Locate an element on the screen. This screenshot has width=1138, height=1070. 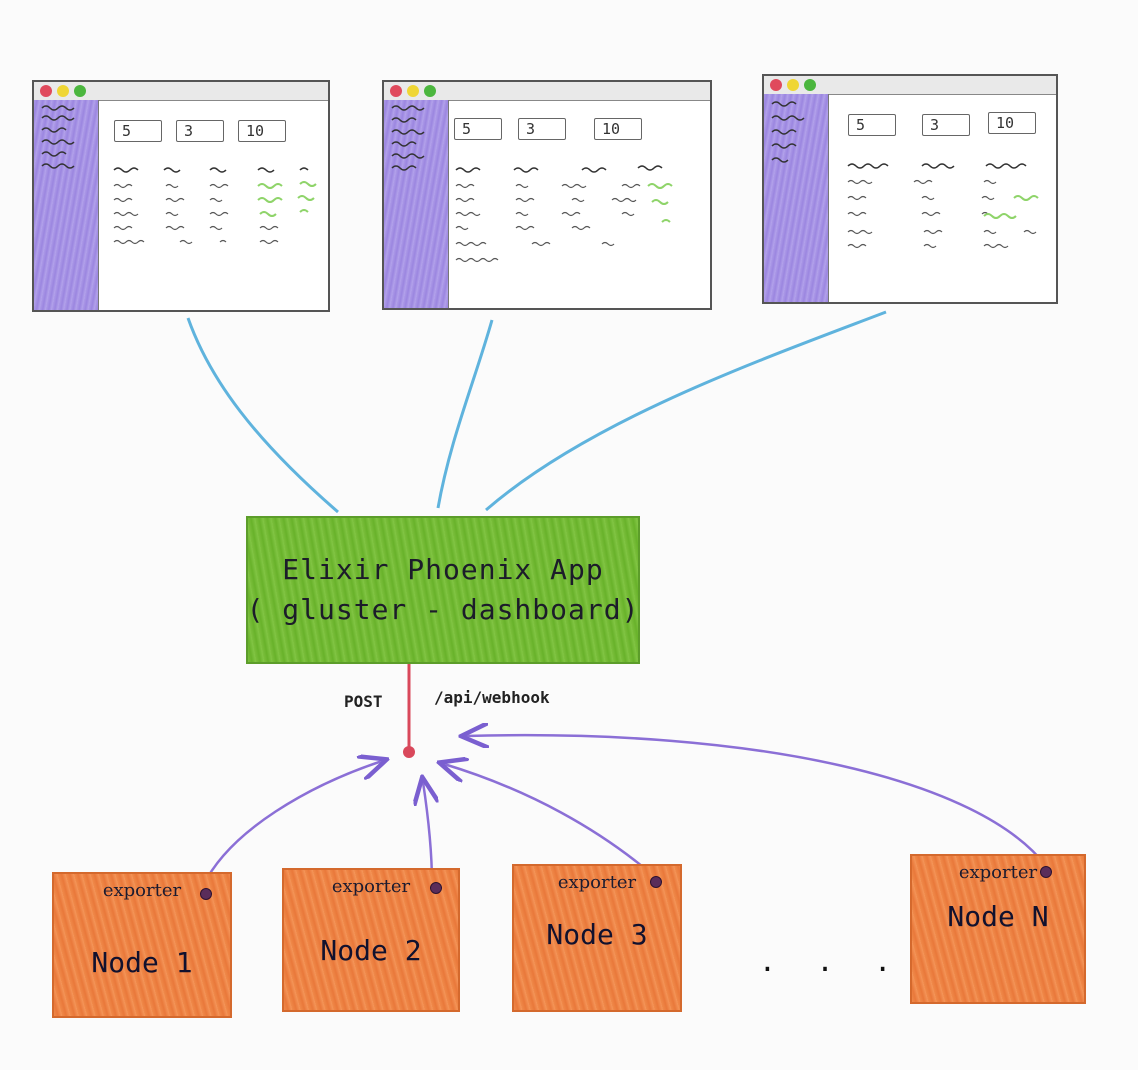
node-box-2: exporter Node 2 is located at coordinates (371, 940).